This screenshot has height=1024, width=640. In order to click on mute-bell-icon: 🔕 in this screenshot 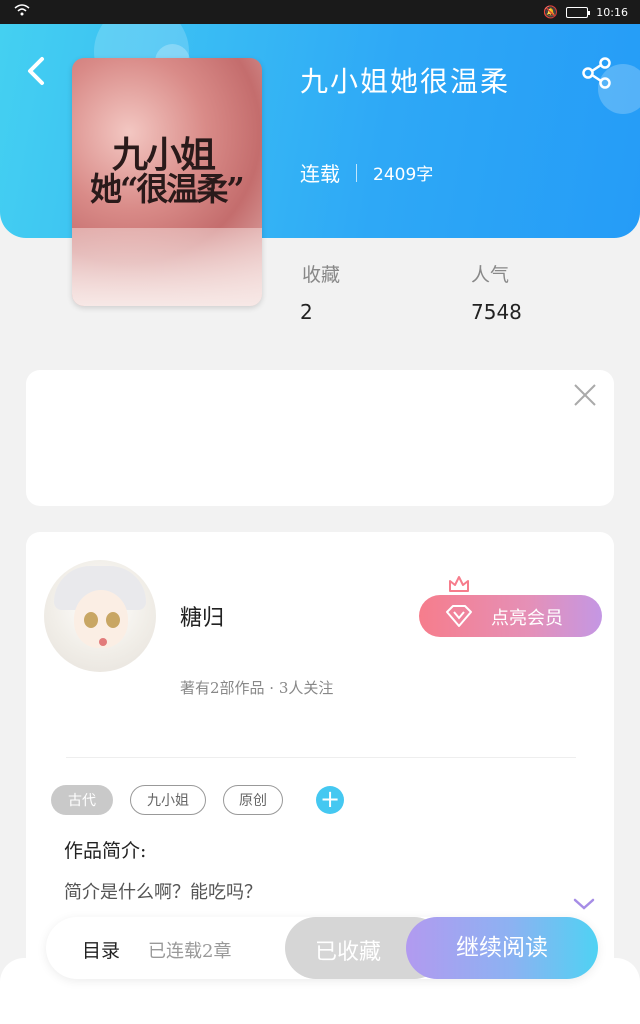, I will do `click(551, 12)`.